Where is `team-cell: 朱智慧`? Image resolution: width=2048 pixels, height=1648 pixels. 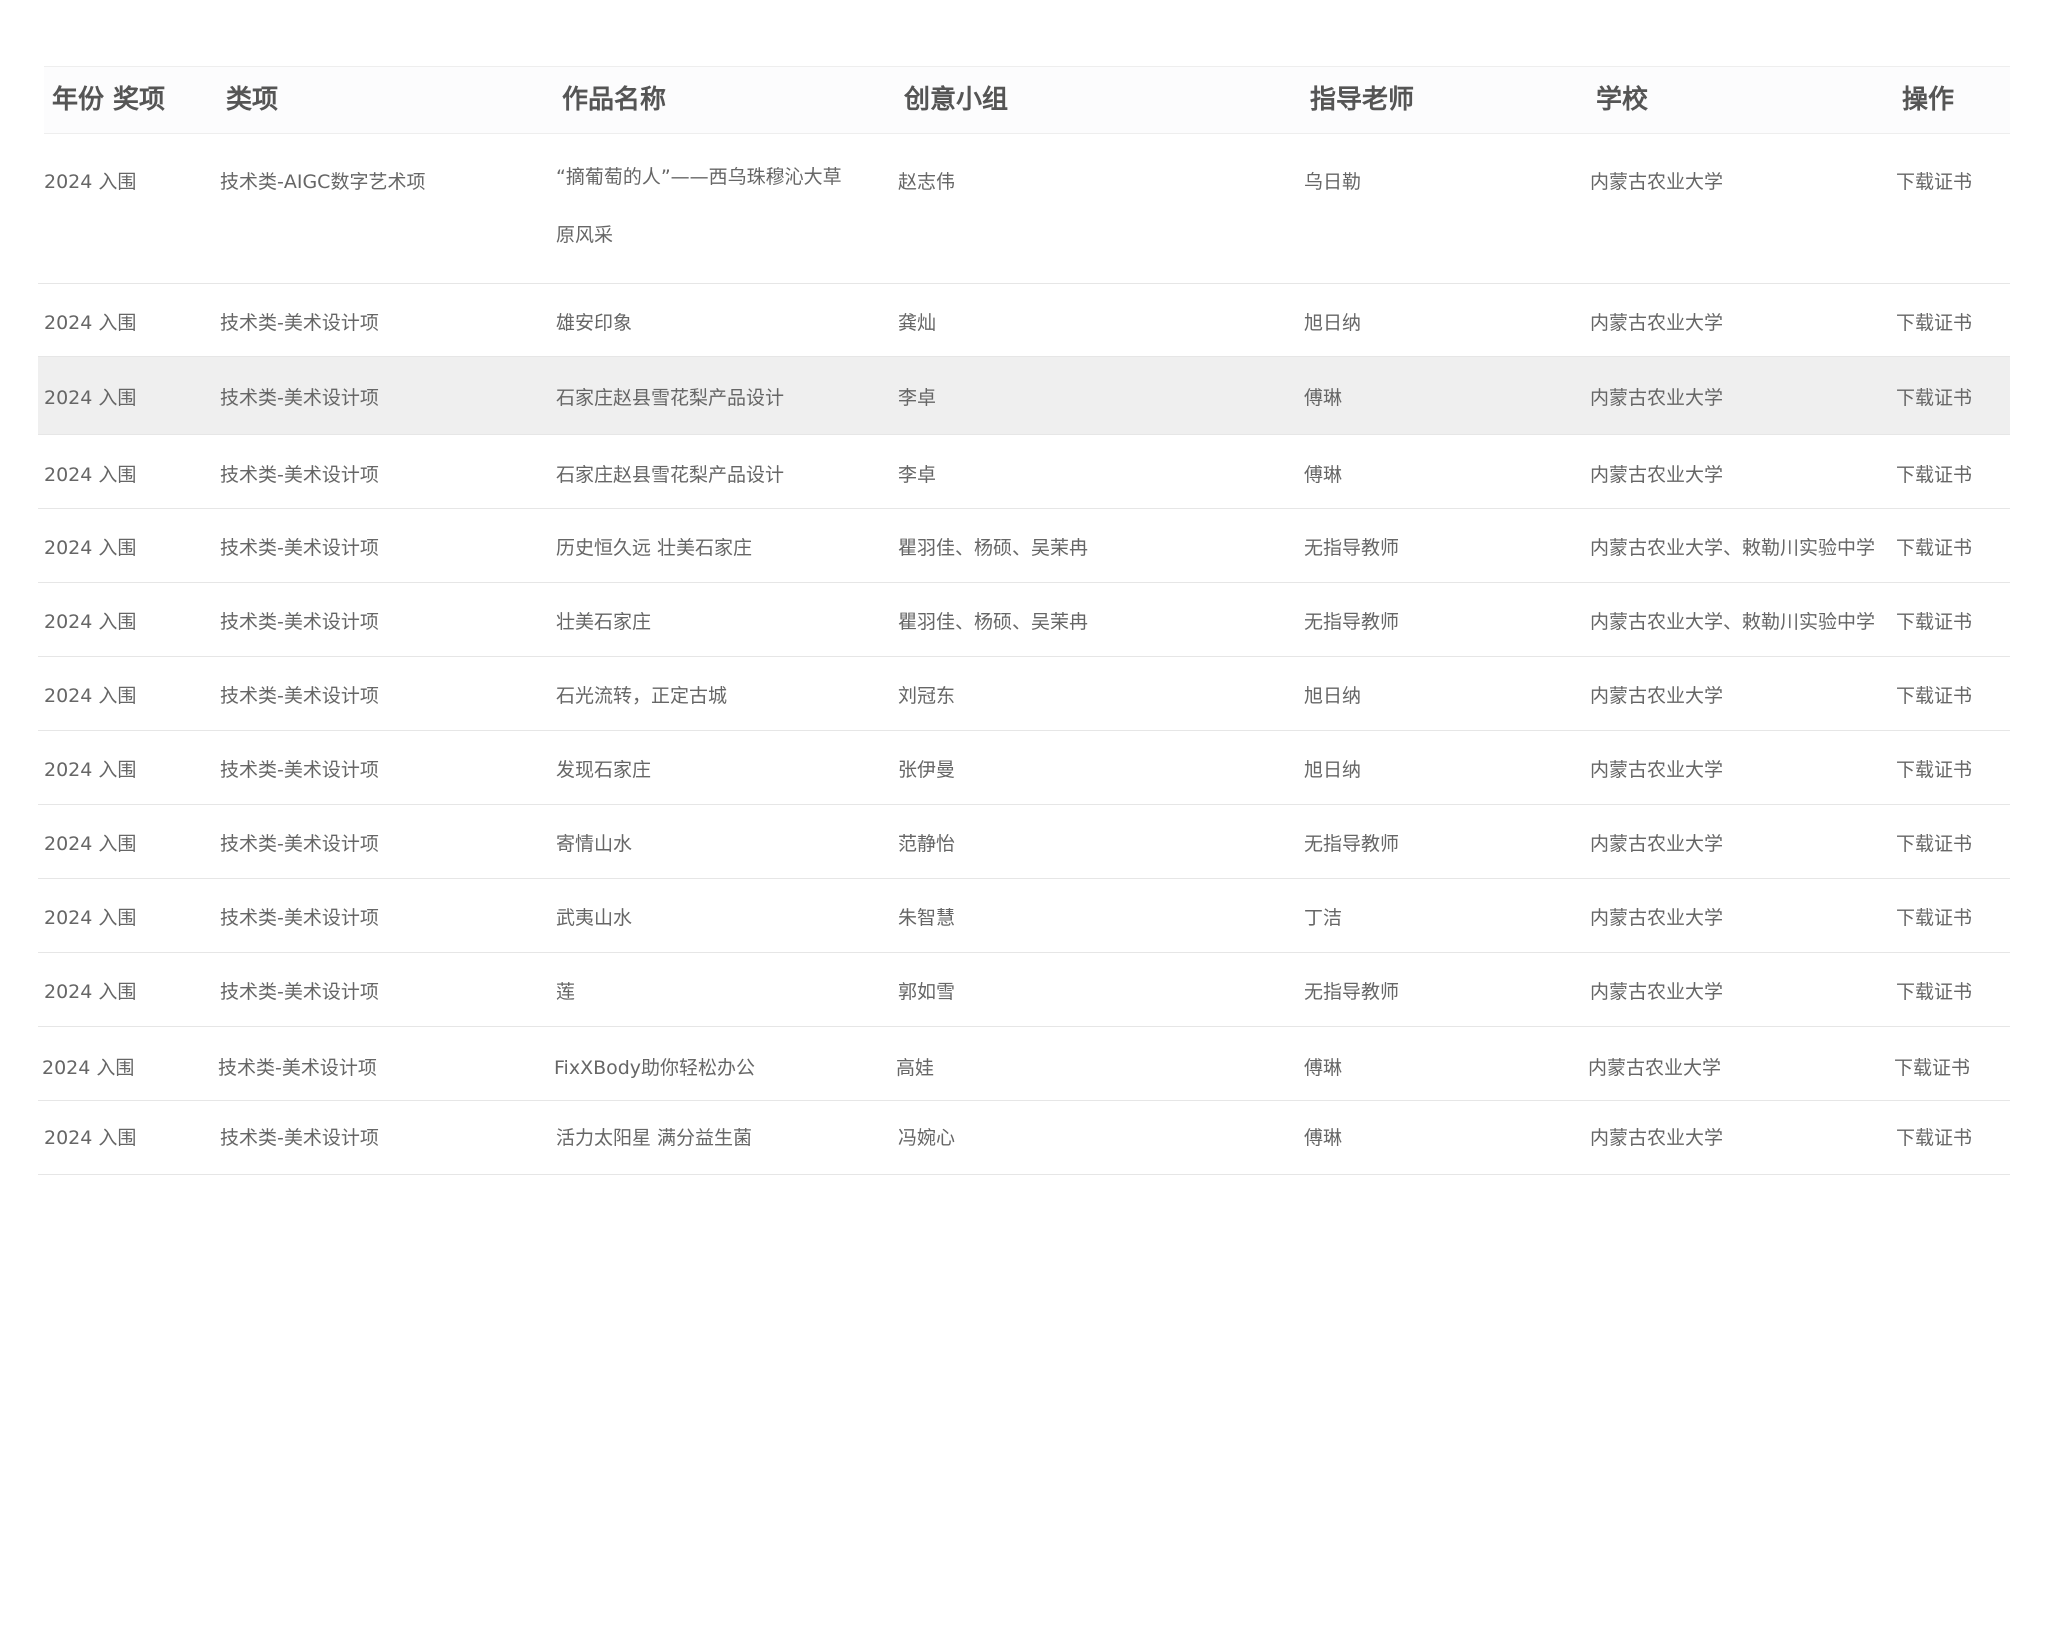
team-cell: 朱智慧 is located at coordinates (927, 918).